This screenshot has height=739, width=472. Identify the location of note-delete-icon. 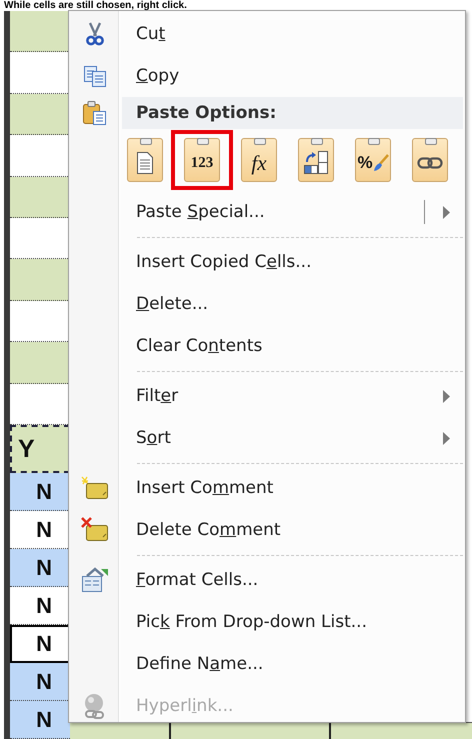
(95, 530).